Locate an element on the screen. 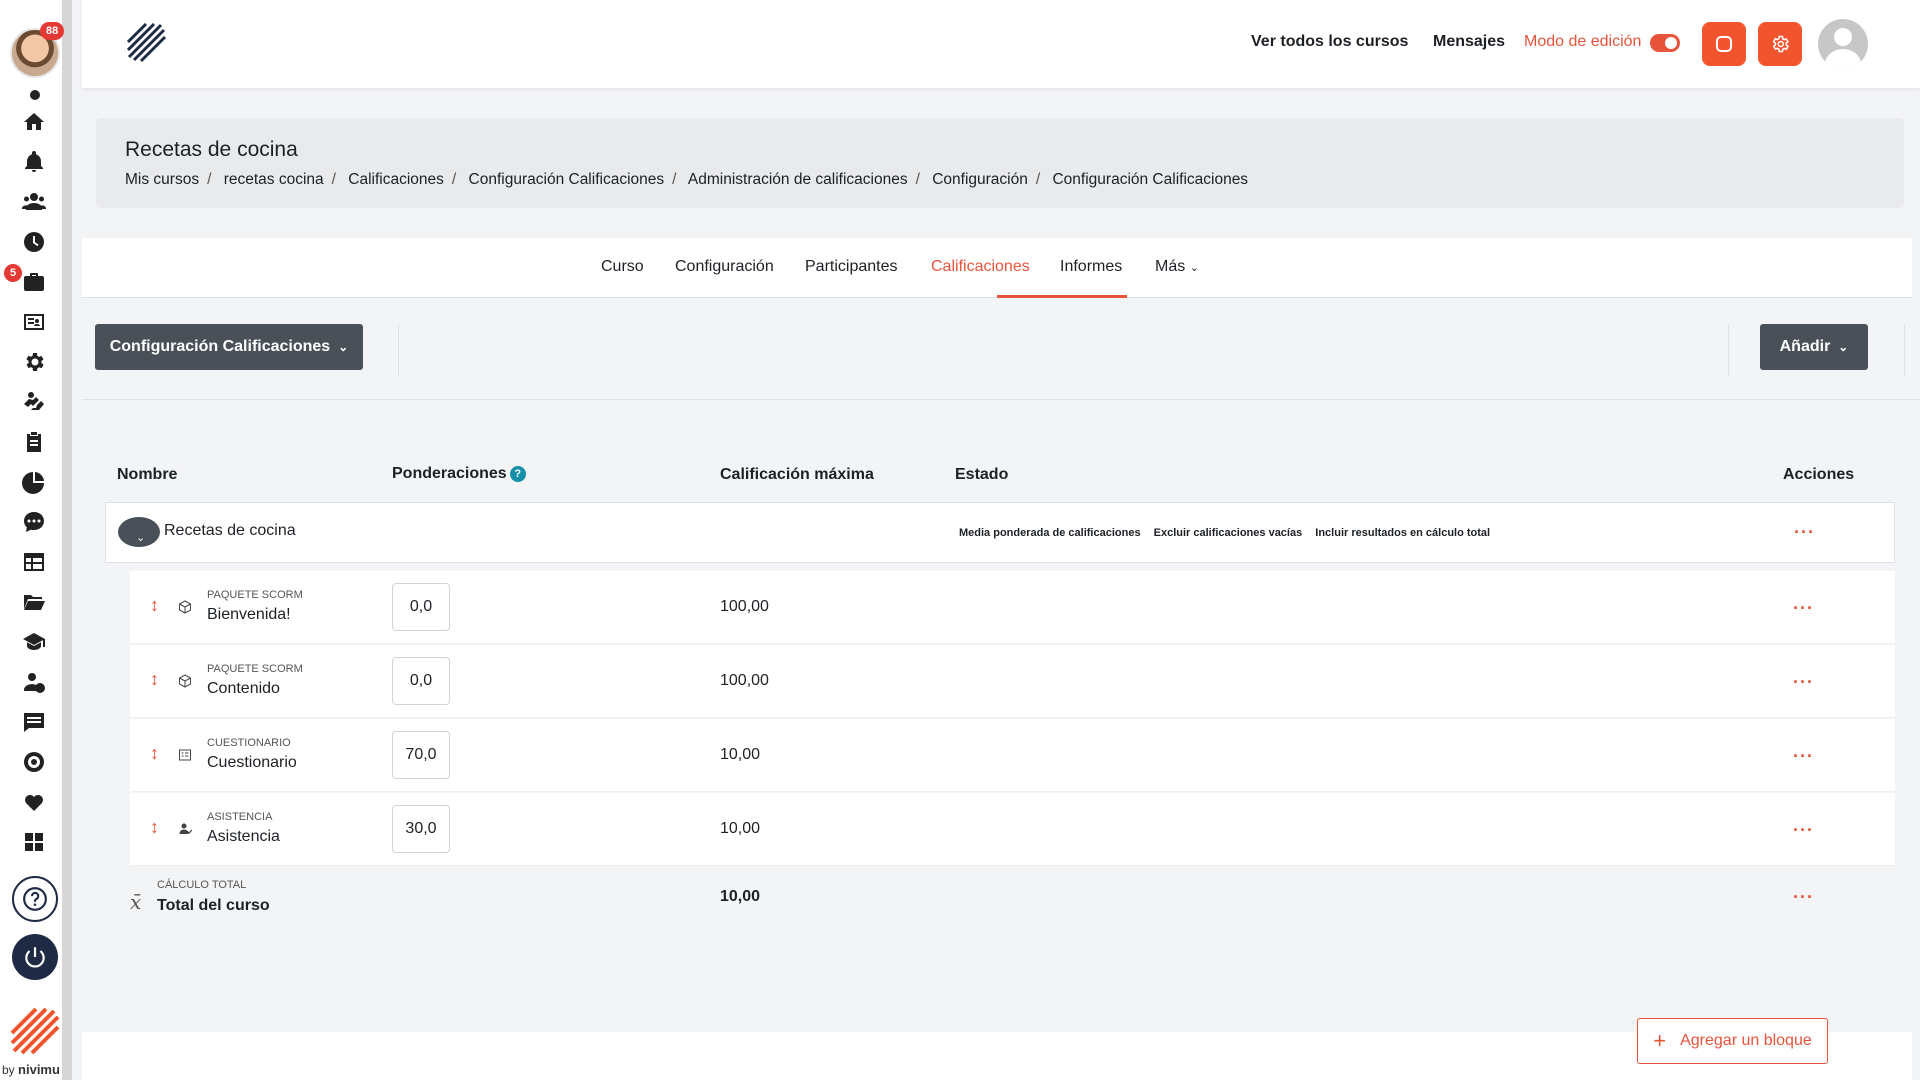 Image resolution: width=1920 pixels, height=1080 pixels. breadcrumb-item: recetas cocina is located at coordinates (274, 179).